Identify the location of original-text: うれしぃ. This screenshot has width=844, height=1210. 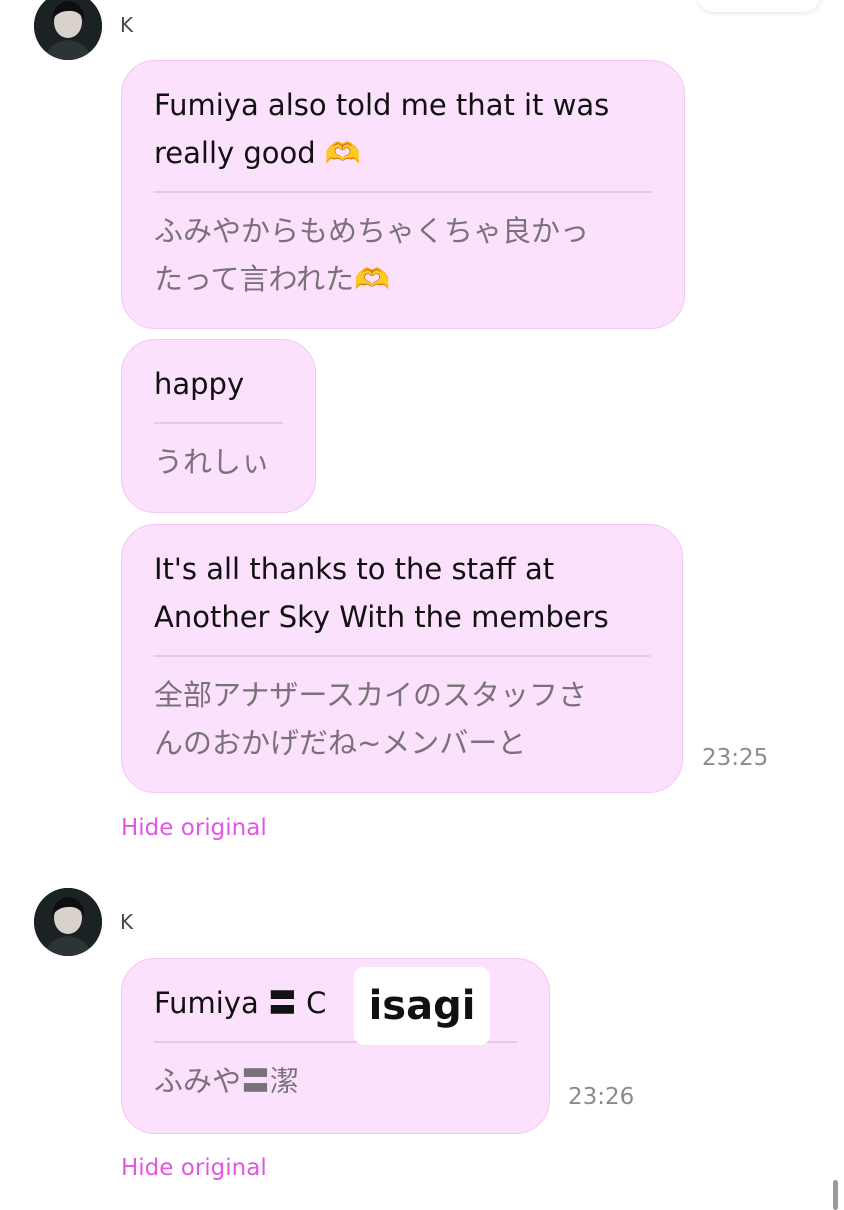
(212, 461).